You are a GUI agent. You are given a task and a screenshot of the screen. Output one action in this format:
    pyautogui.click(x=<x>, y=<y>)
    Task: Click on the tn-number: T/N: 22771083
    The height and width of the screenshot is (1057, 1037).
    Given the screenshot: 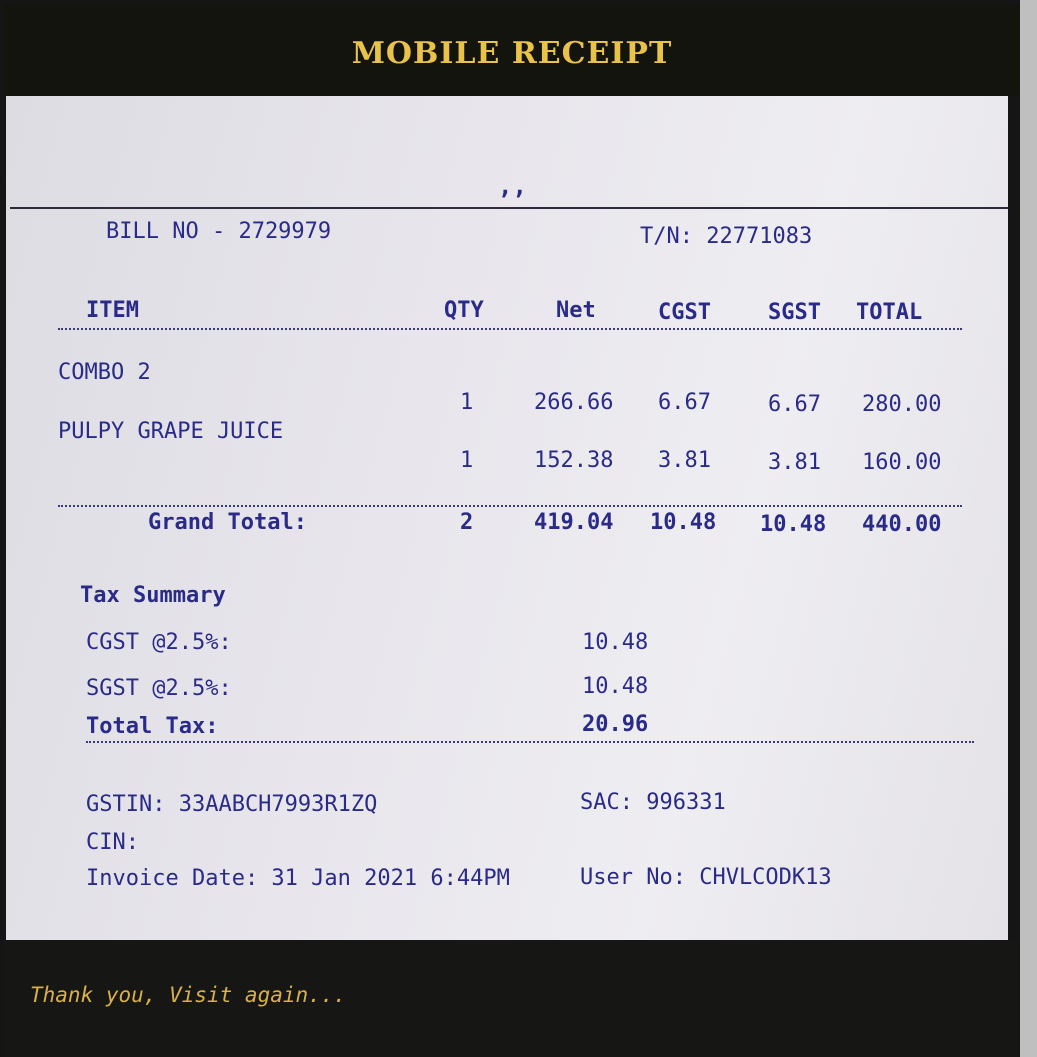 What is the action you would take?
    pyautogui.click(x=726, y=236)
    